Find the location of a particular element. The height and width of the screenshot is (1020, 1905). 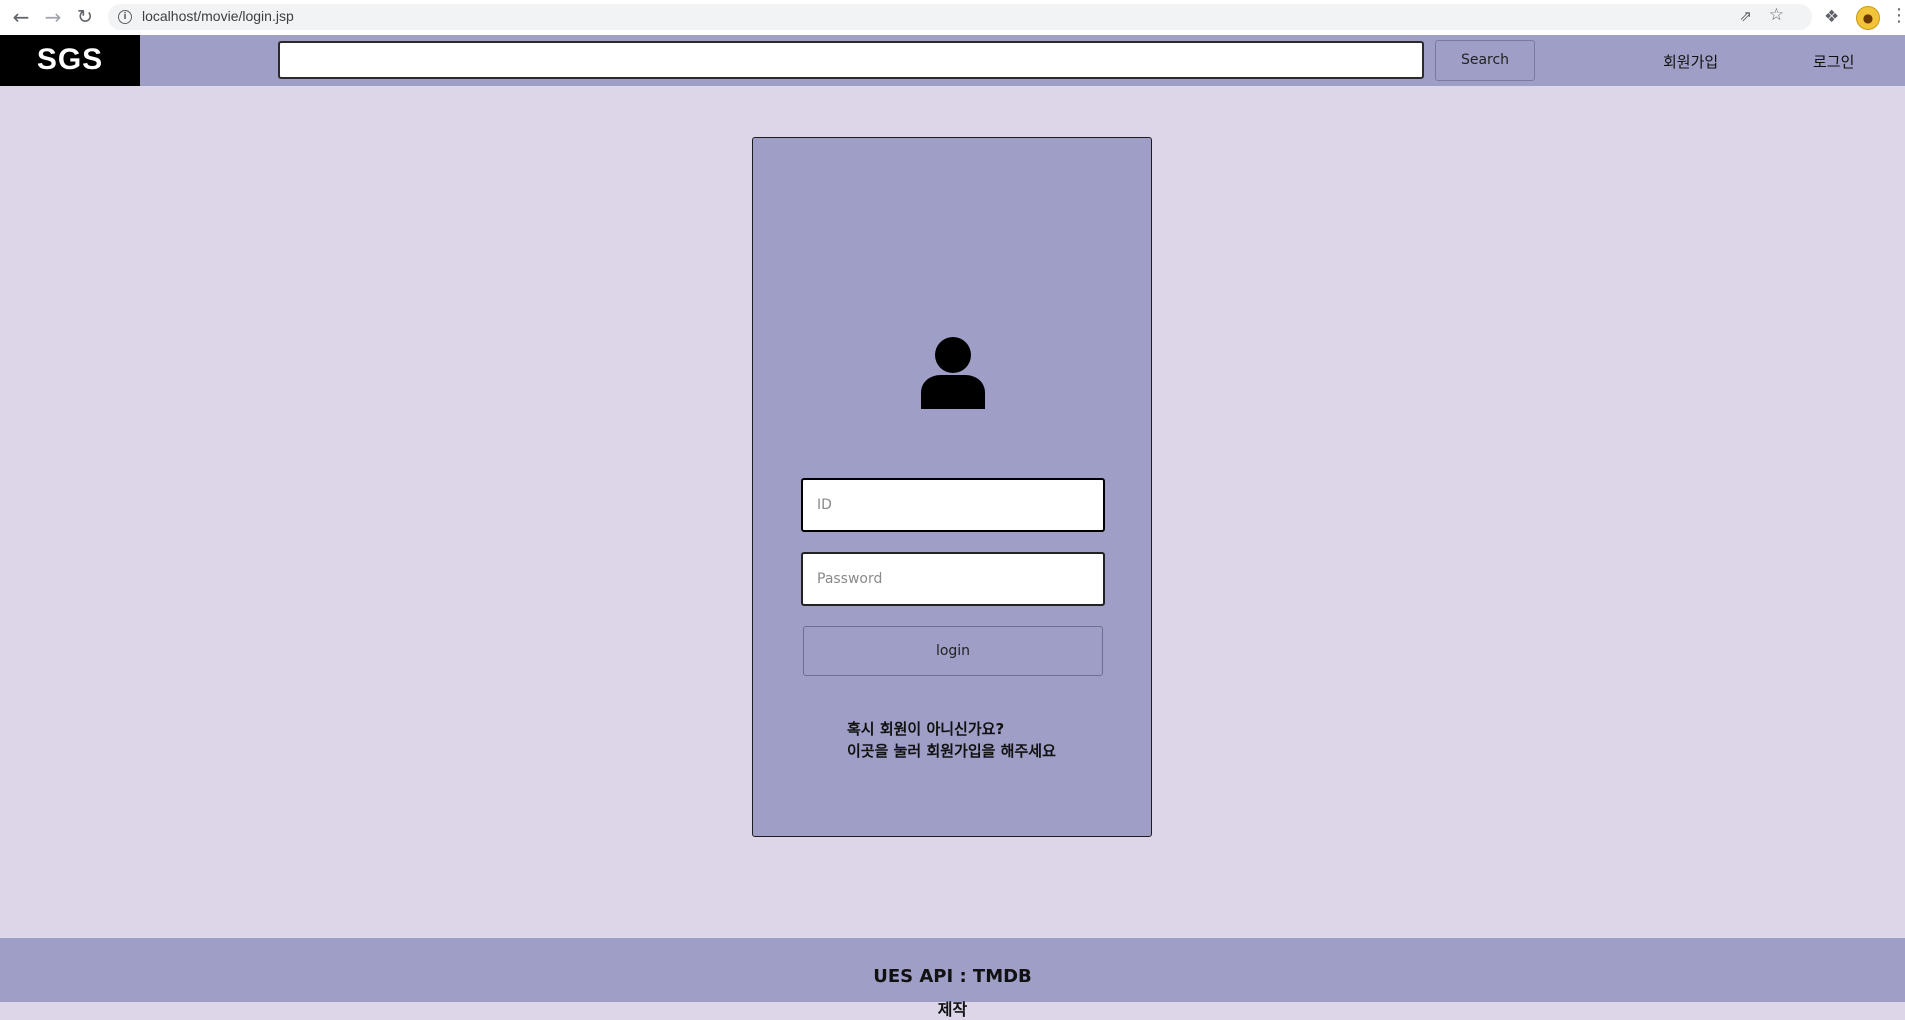

site-header: SGS Search 회원가입 로그인 is located at coordinates (952, 60).